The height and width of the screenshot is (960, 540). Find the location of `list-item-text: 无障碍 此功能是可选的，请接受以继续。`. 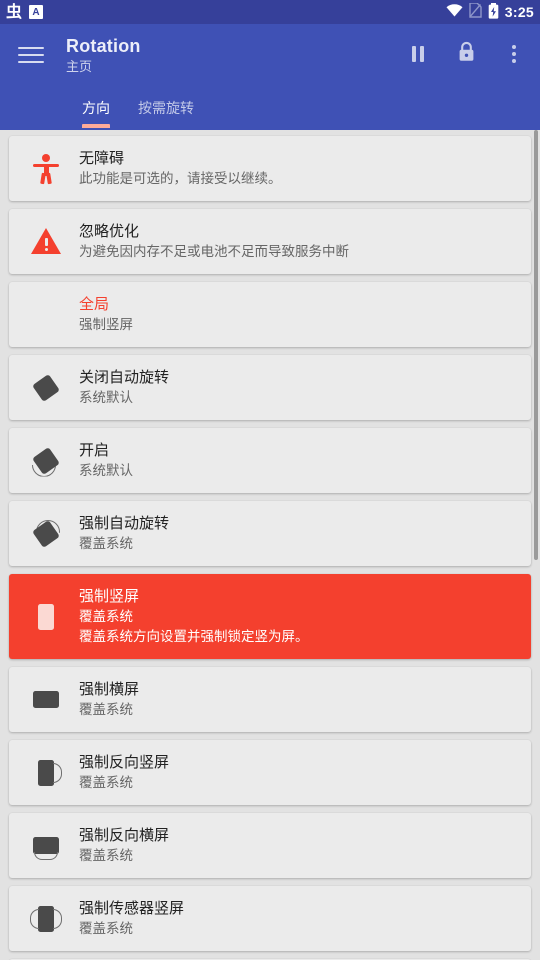

list-item-text: 无障碍 此功能是可选的，请接受以继续。 is located at coordinates (177, 168).